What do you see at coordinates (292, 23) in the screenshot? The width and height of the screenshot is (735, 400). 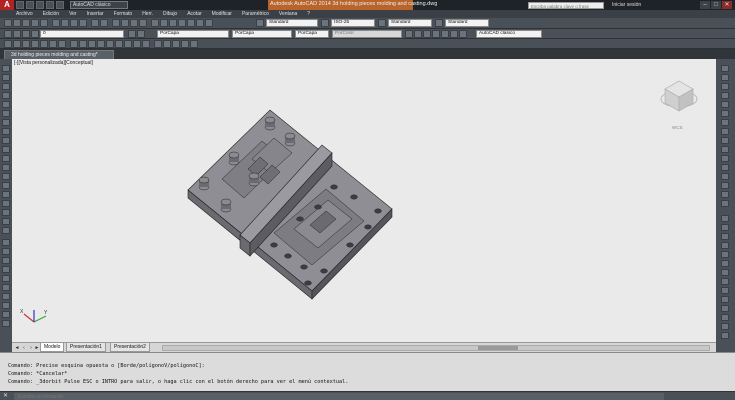 I see `text-style-dropdown: Standard` at bounding box center [292, 23].